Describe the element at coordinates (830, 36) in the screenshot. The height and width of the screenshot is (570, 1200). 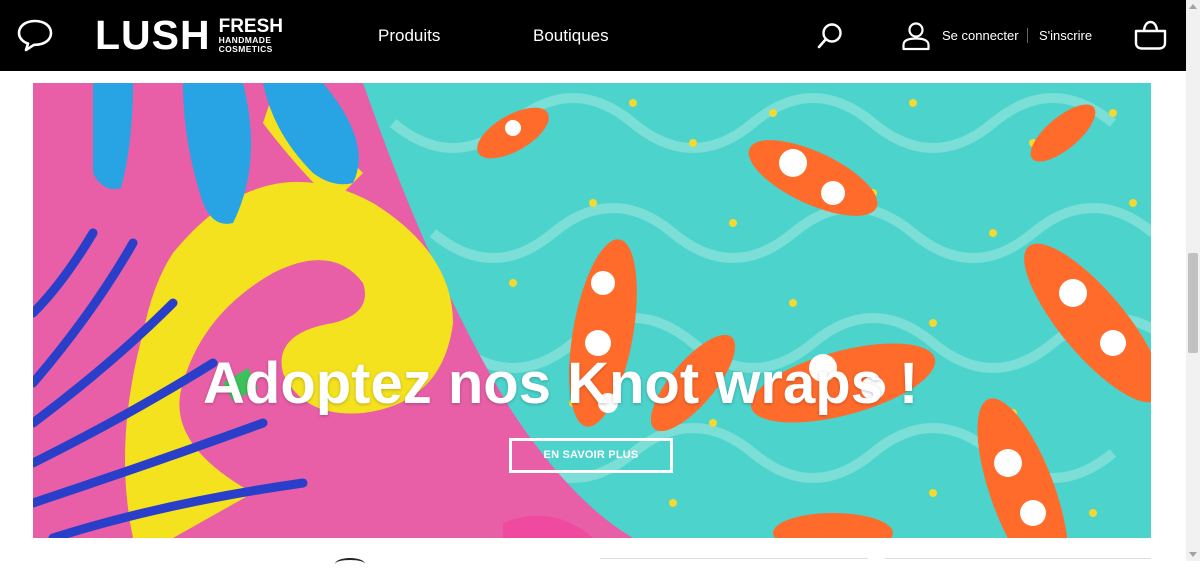
I see `search-icon` at that location.